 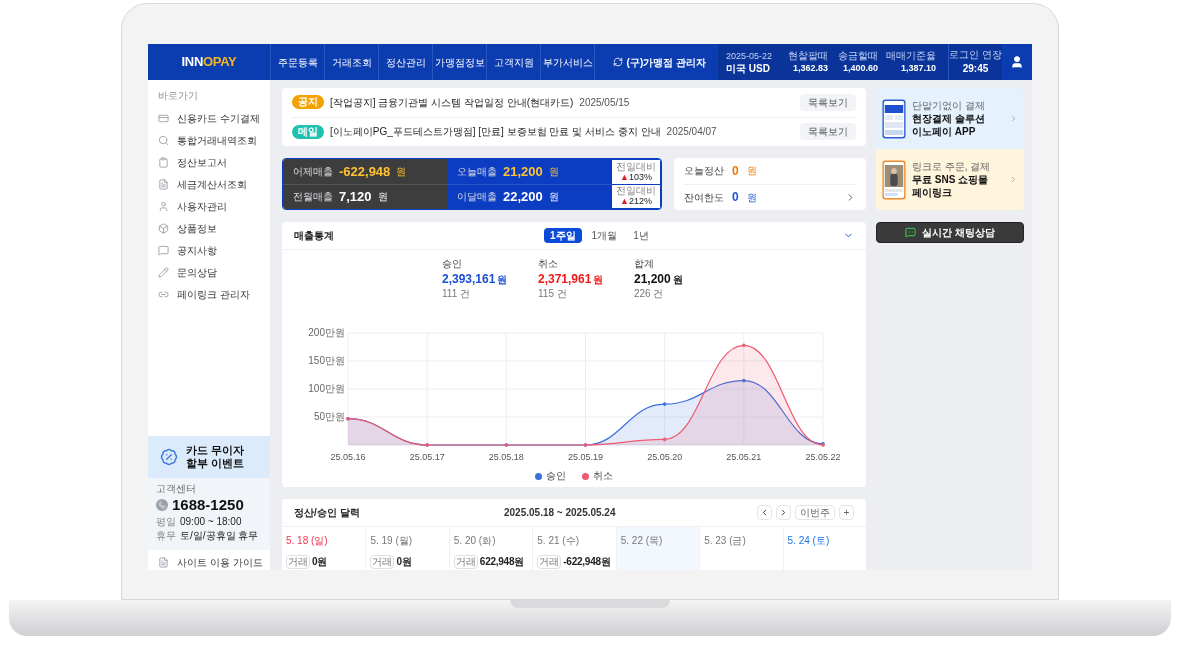 I want to click on nav-tab: 부가서비스, so click(x=567, y=62).